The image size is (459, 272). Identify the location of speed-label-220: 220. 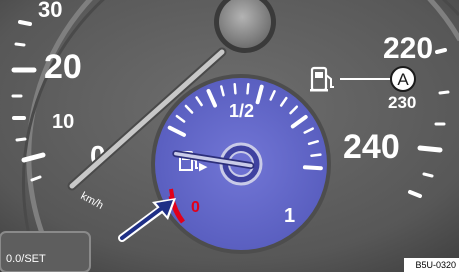
(408, 48).